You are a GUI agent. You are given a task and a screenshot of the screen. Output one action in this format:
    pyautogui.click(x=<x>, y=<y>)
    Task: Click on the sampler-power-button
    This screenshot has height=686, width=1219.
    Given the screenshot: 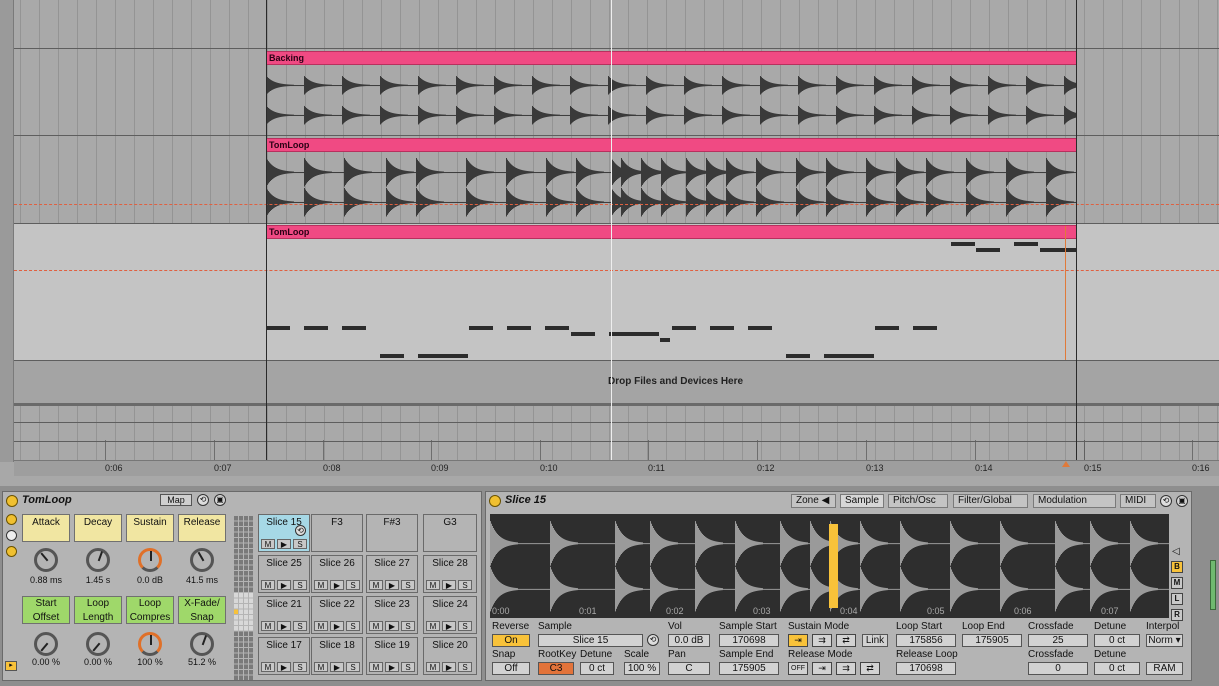 What is the action you would take?
    pyautogui.click(x=495, y=501)
    